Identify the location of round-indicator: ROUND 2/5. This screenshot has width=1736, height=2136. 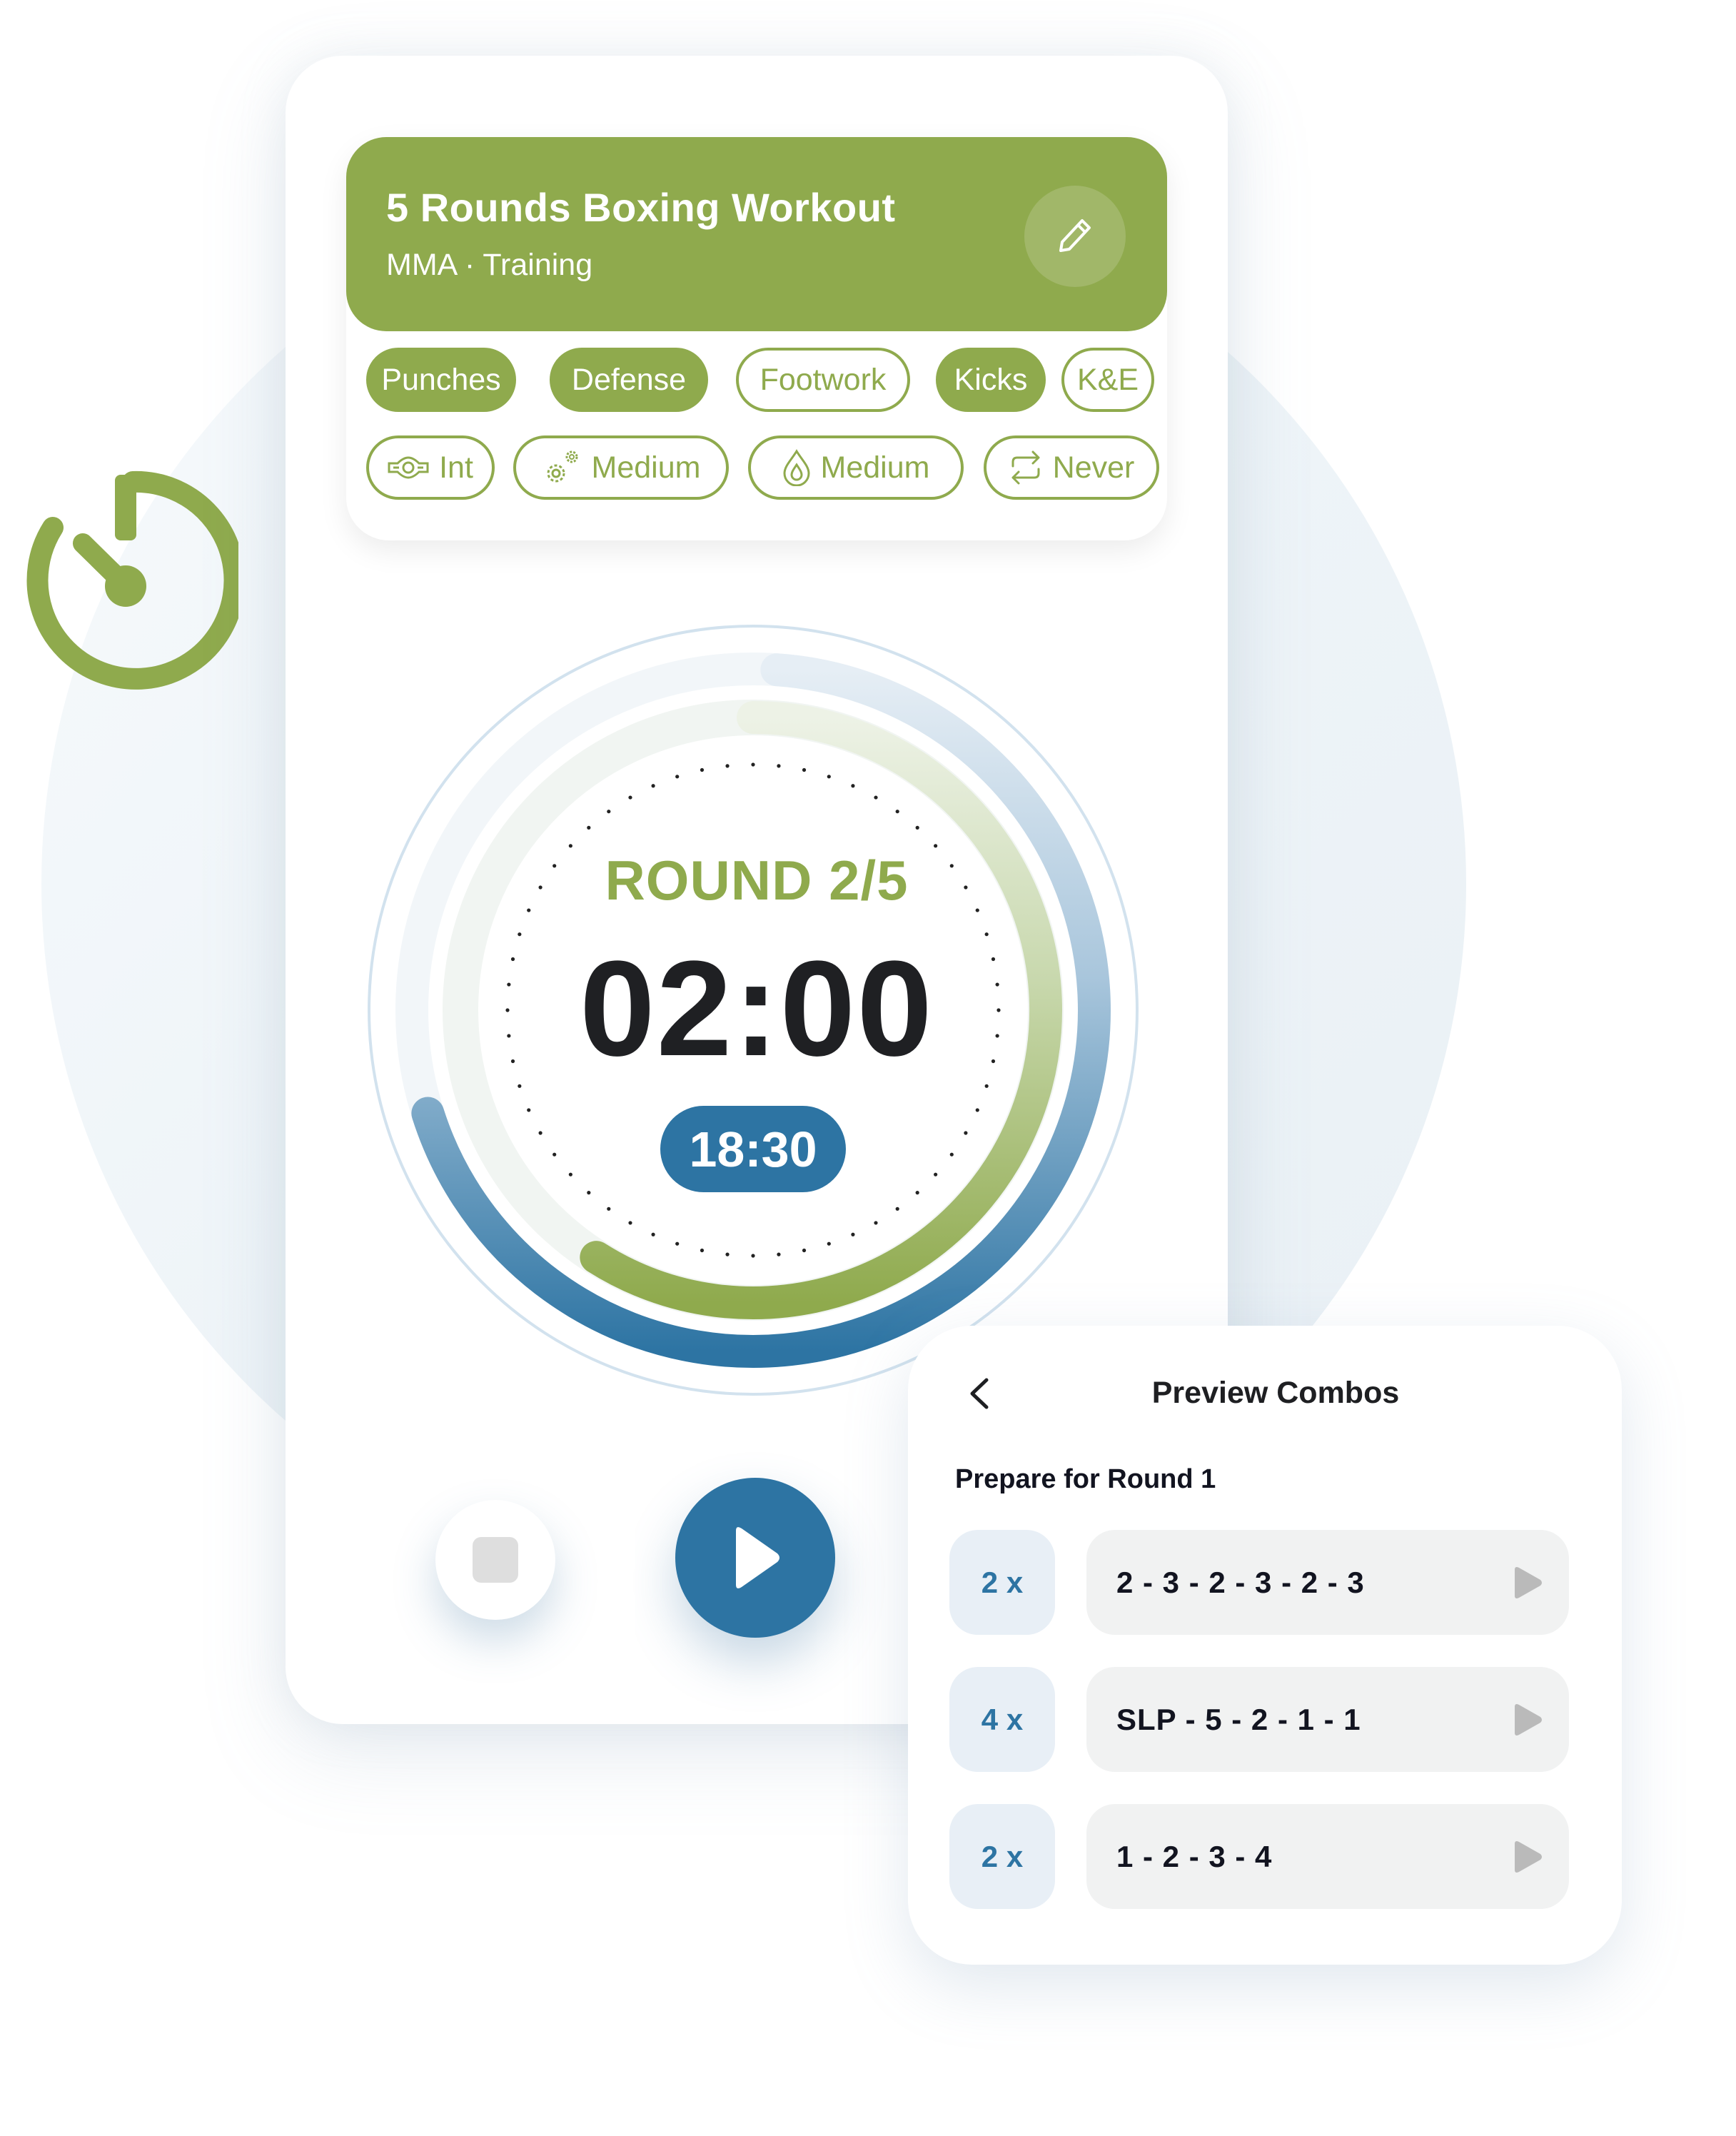
(757, 880).